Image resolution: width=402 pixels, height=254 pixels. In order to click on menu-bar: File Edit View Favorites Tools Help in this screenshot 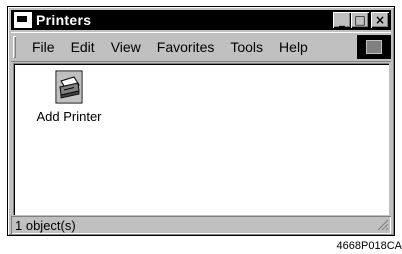, I will do `click(201, 47)`.